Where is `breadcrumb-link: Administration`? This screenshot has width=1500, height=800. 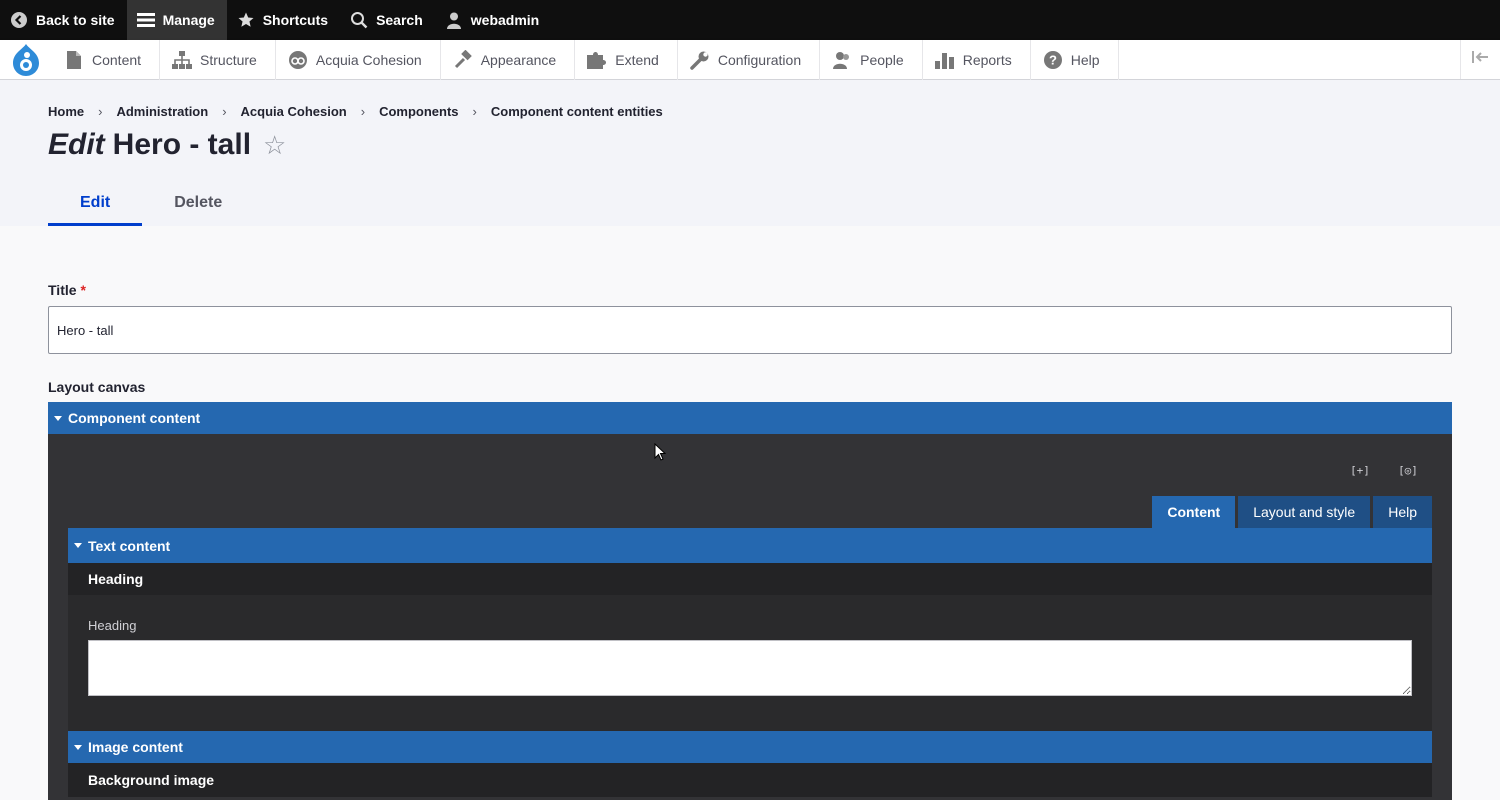
breadcrumb-link: Administration is located at coordinates (162, 111).